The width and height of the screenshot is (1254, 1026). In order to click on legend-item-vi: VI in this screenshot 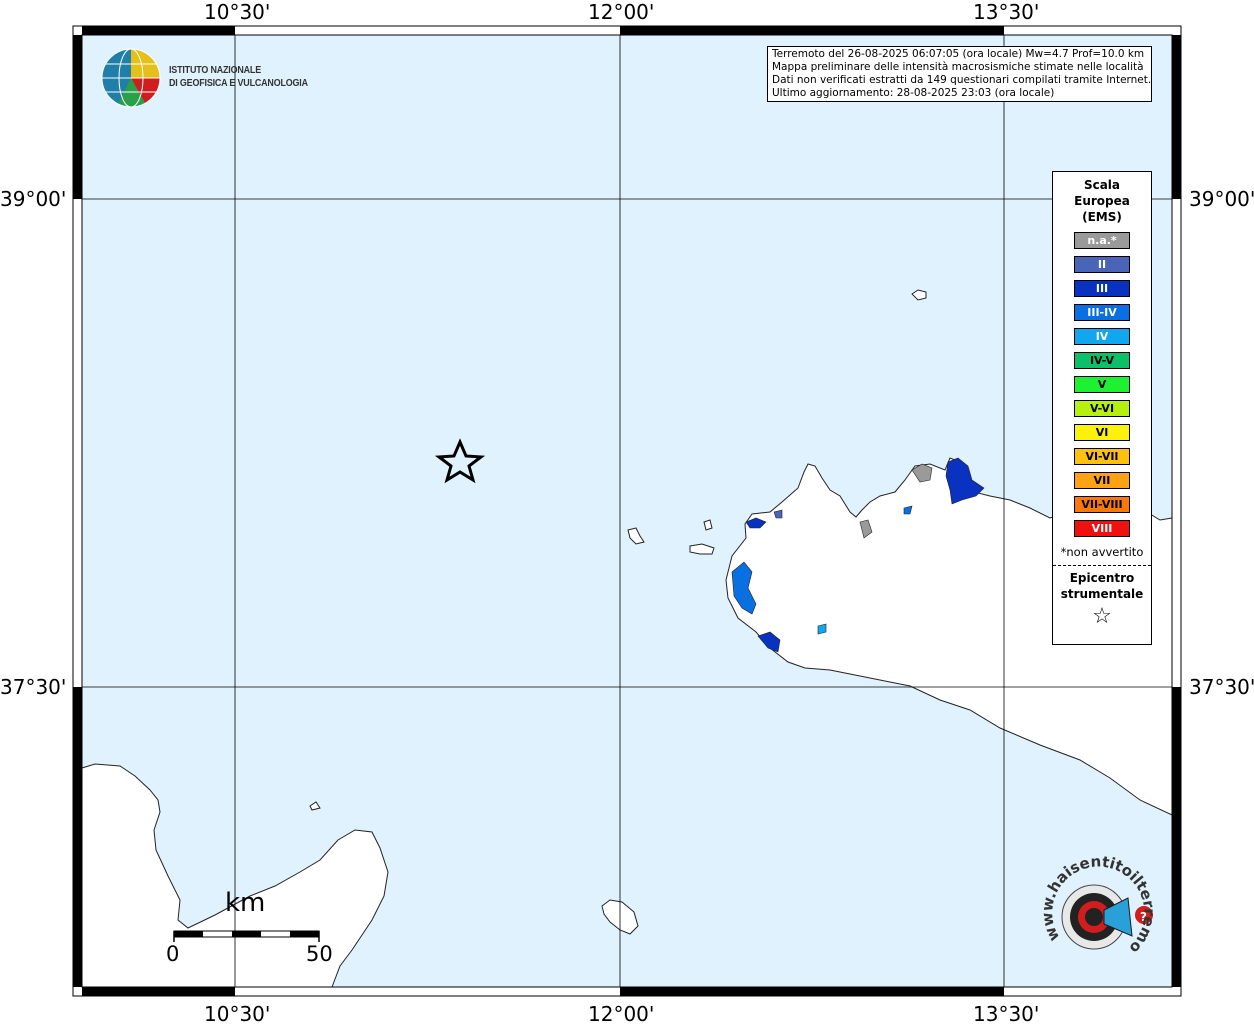, I will do `click(1102, 432)`.